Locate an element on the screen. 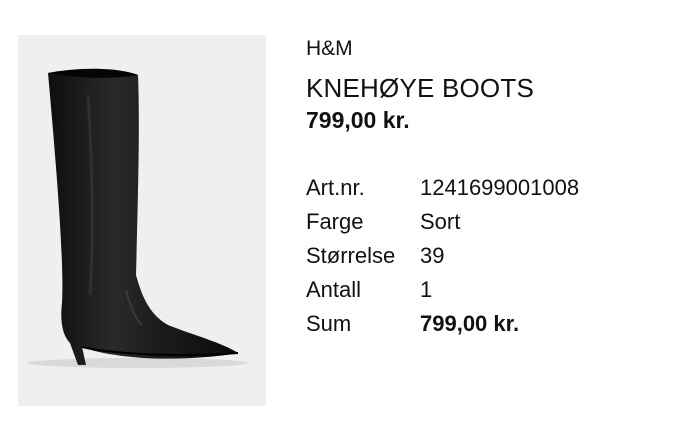 The width and height of the screenshot is (700, 426). detail-row-color: Farge Sort is located at coordinates (496, 222).